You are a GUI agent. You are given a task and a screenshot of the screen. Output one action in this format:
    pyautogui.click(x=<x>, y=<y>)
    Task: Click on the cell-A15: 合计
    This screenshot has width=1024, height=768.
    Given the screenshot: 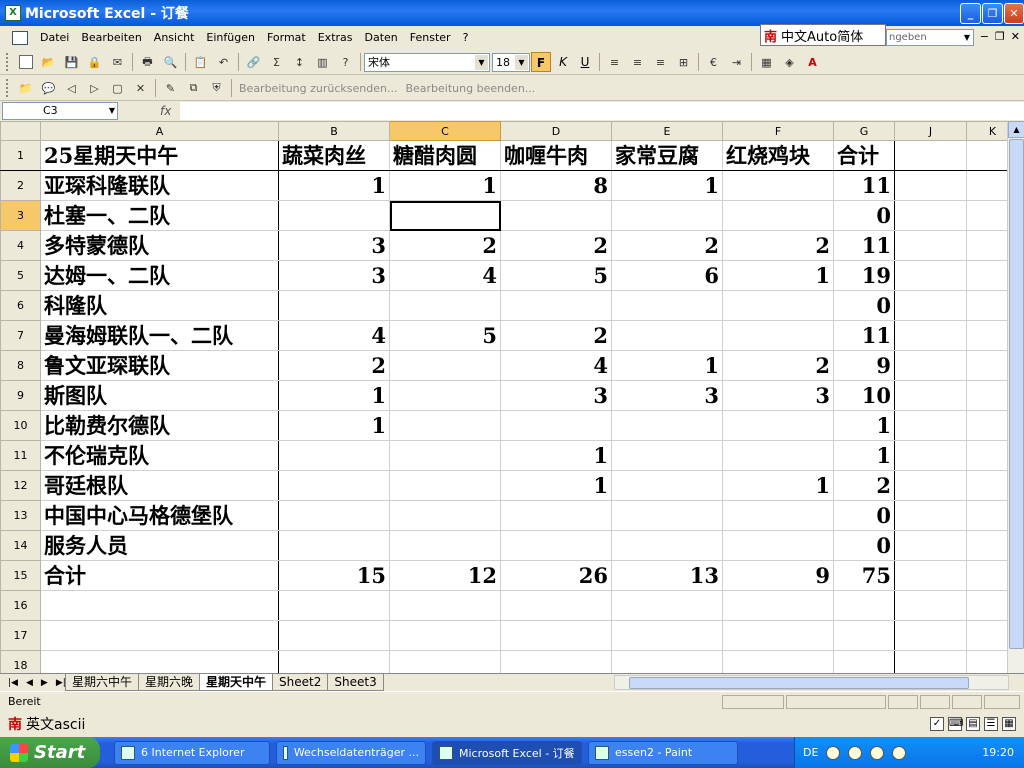 What is the action you would take?
    pyautogui.click(x=159, y=575)
    